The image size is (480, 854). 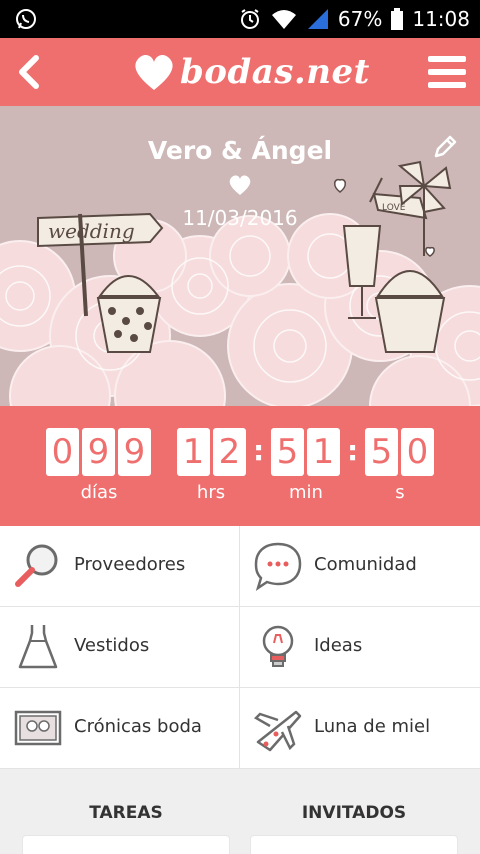 What do you see at coordinates (36, 565) in the screenshot?
I see `magnifier-icon` at bounding box center [36, 565].